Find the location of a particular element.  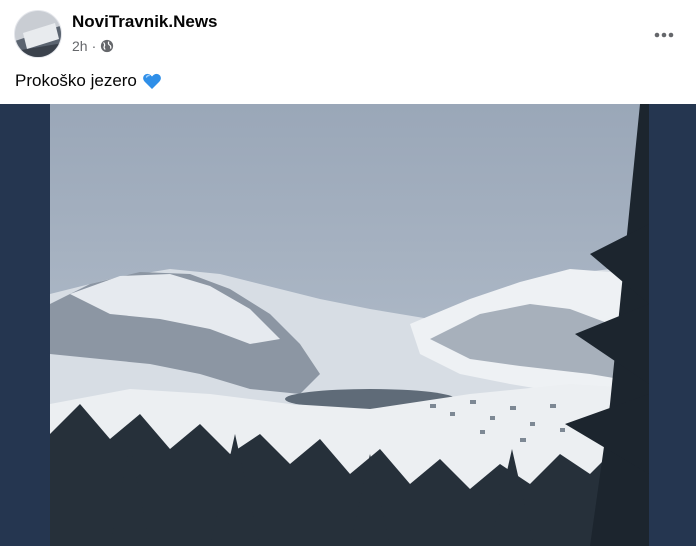

post-caption: Prokoško jezero is located at coordinates (88, 81).